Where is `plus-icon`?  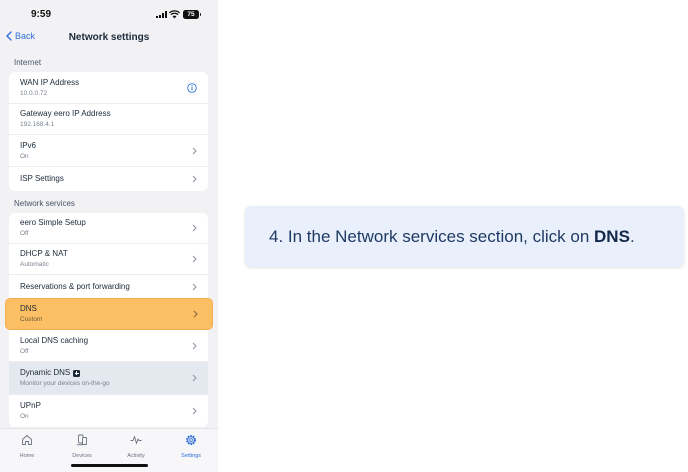
plus-icon is located at coordinates (77, 373).